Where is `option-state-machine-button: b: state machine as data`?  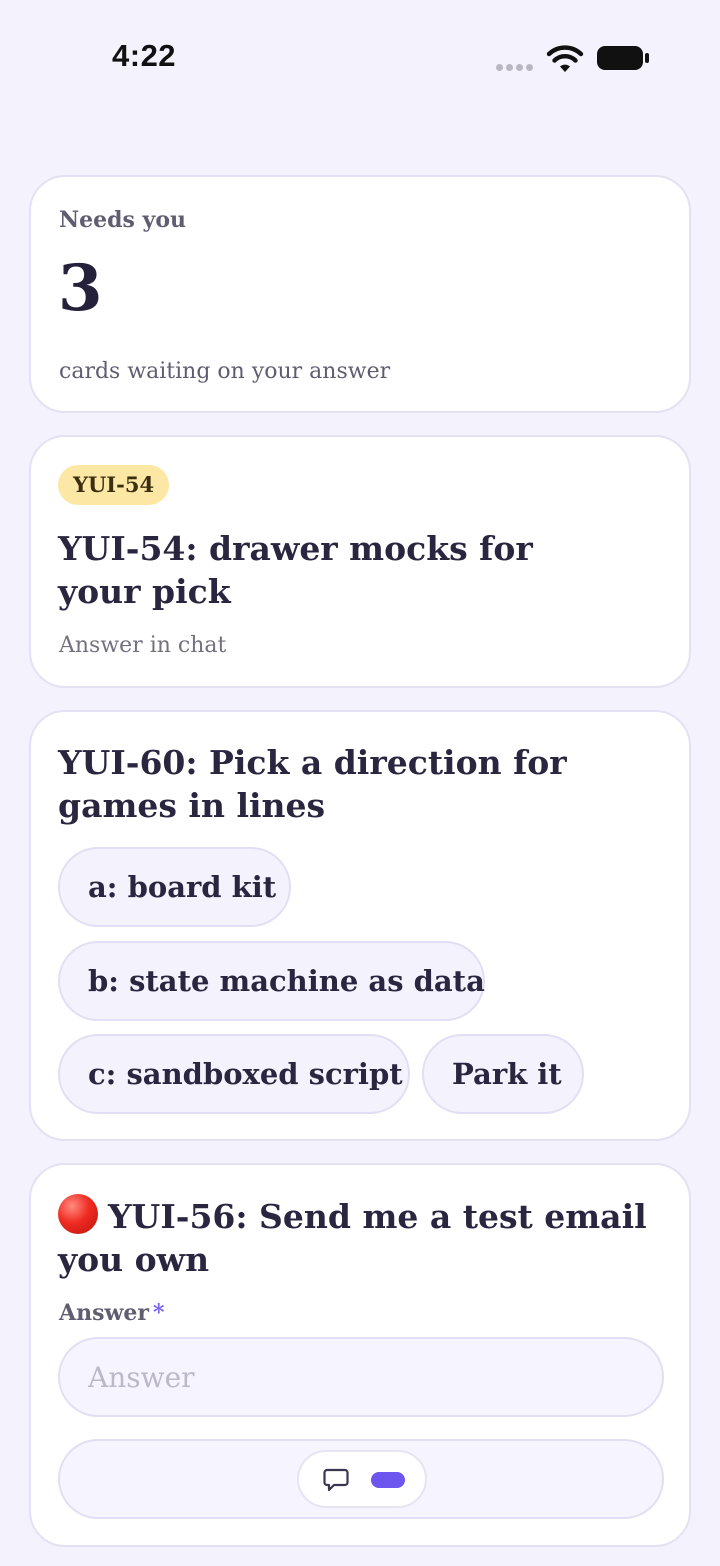
option-state-machine-button: b: state machine as data is located at coordinates (271, 981).